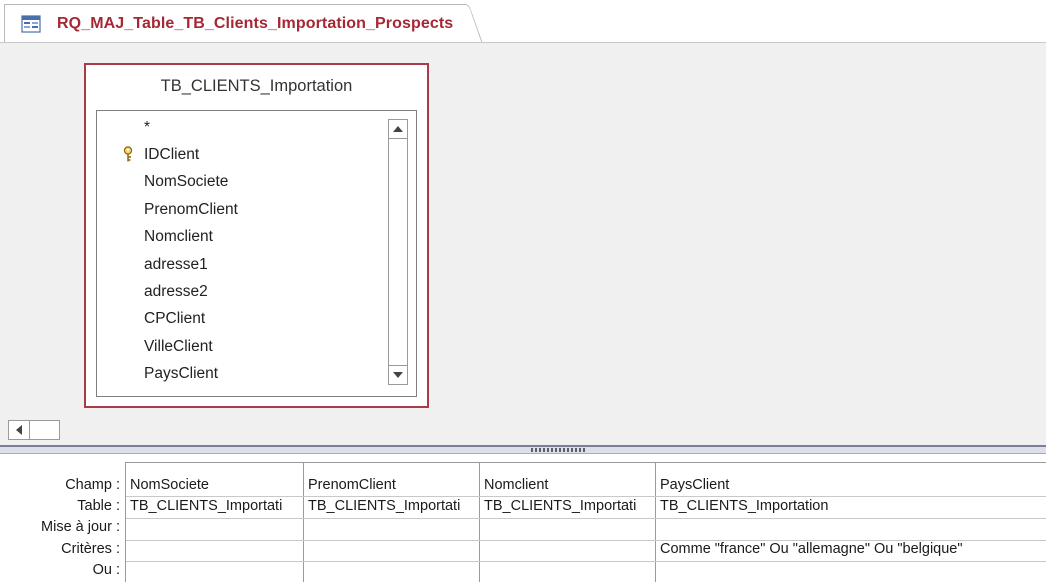  Describe the element at coordinates (851, 506) in the screenshot. I see `cell-table-4: TB_CLIENTS_Importation` at that location.